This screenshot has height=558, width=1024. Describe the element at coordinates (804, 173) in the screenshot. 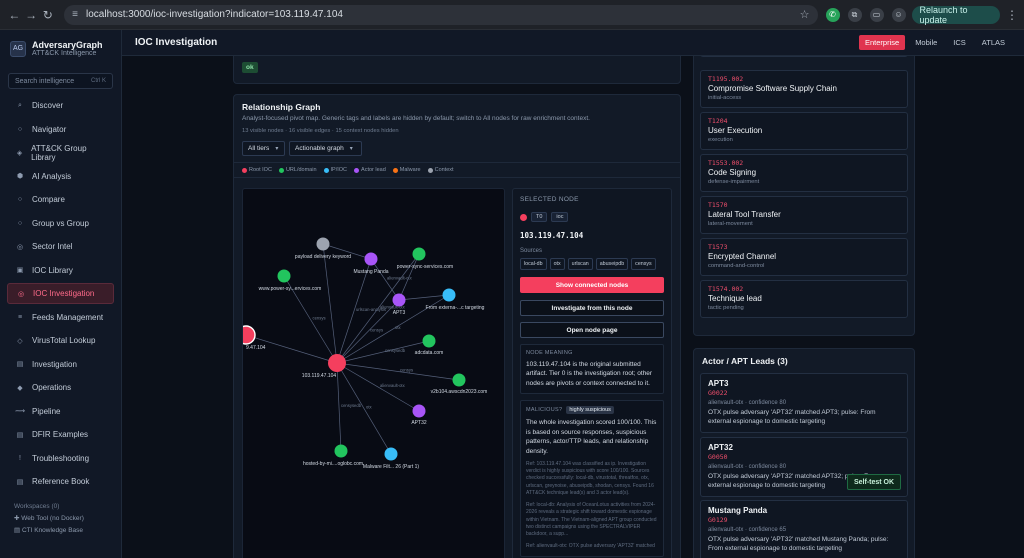

I see `technique-lead-t1553-002: T1553.002 Code Signing defense-impairment` at that location.